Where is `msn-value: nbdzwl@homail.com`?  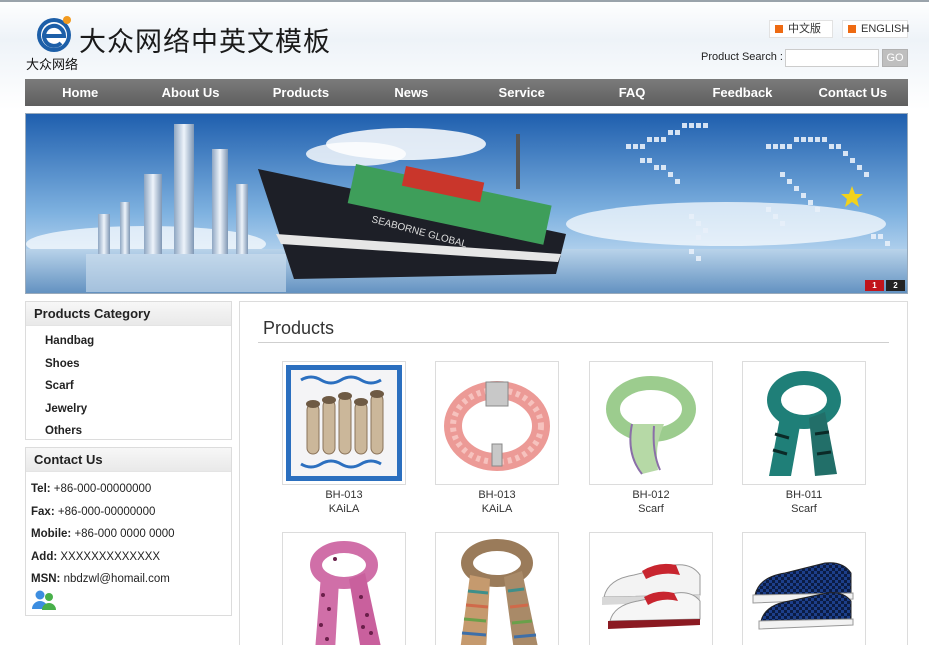 msn-value: nbdzwl@homail.com is located at coordinates (115, 579).